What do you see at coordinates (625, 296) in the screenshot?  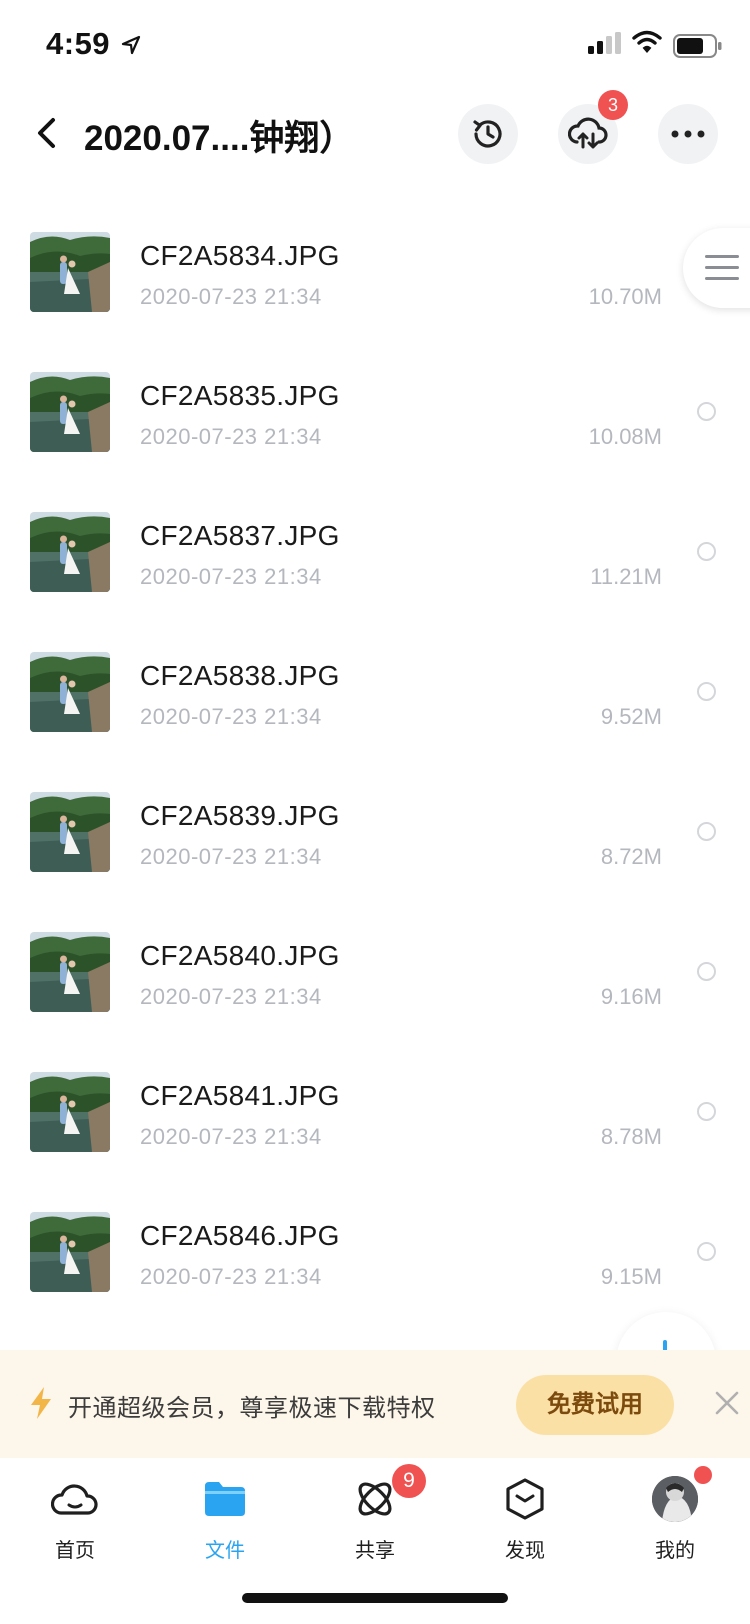 I see `file-size: 10.70M` at bounding box center [625, 296].